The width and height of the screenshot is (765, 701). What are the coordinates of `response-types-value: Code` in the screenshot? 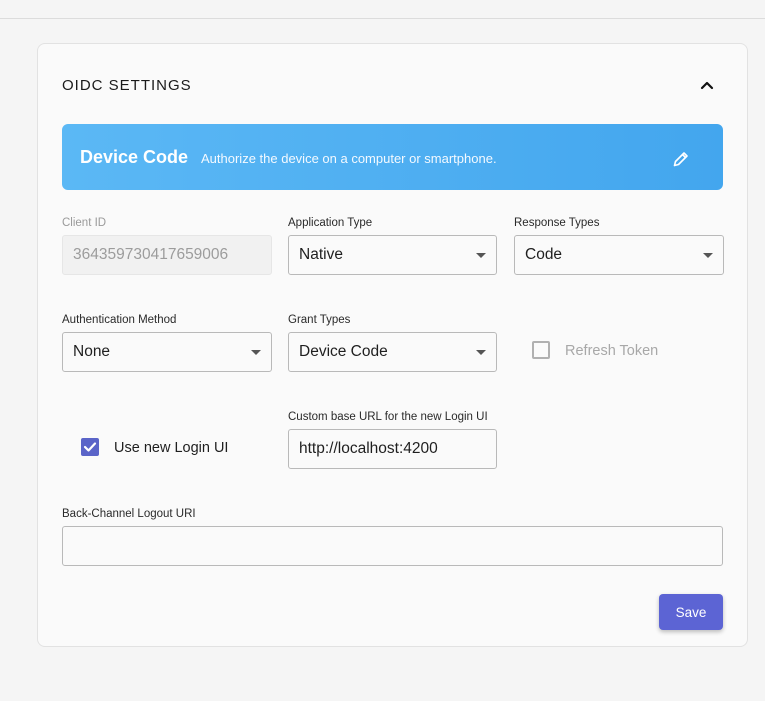 It's located at (544, 254).